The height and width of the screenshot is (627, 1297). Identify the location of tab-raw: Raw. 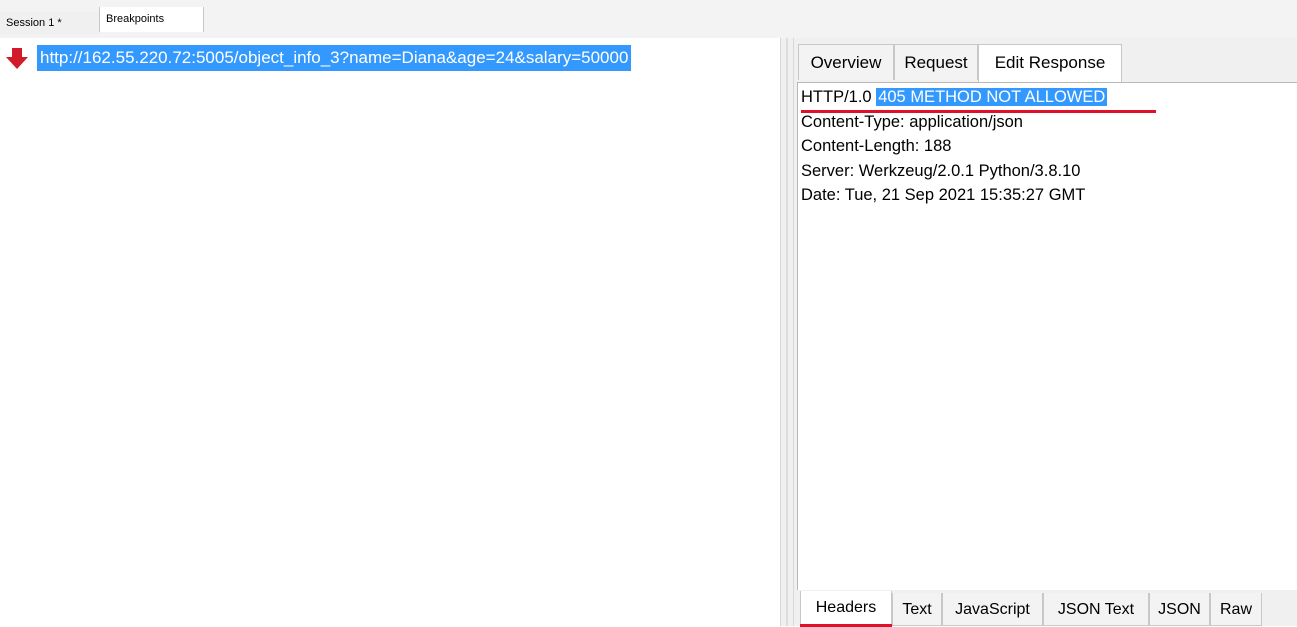
(1236, 609).